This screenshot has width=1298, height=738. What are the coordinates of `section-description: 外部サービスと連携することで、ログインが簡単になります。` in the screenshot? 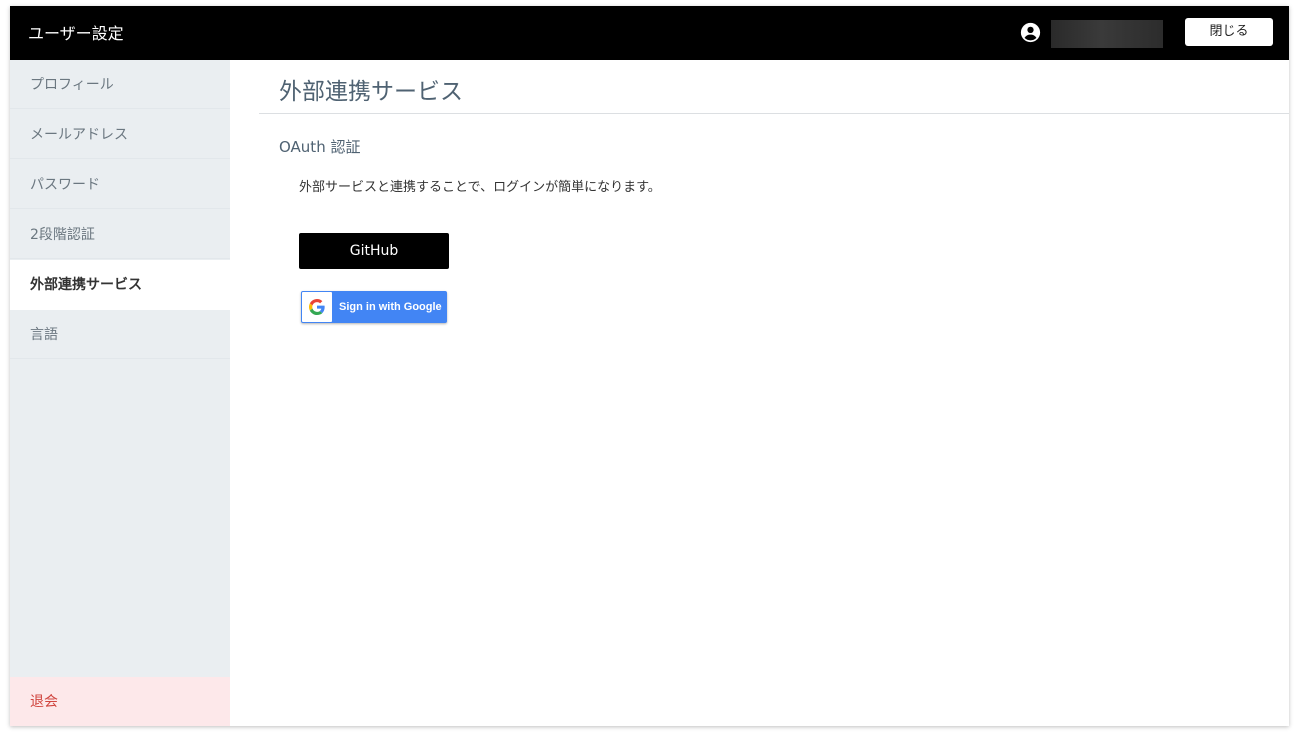 It's located at (480, 187).